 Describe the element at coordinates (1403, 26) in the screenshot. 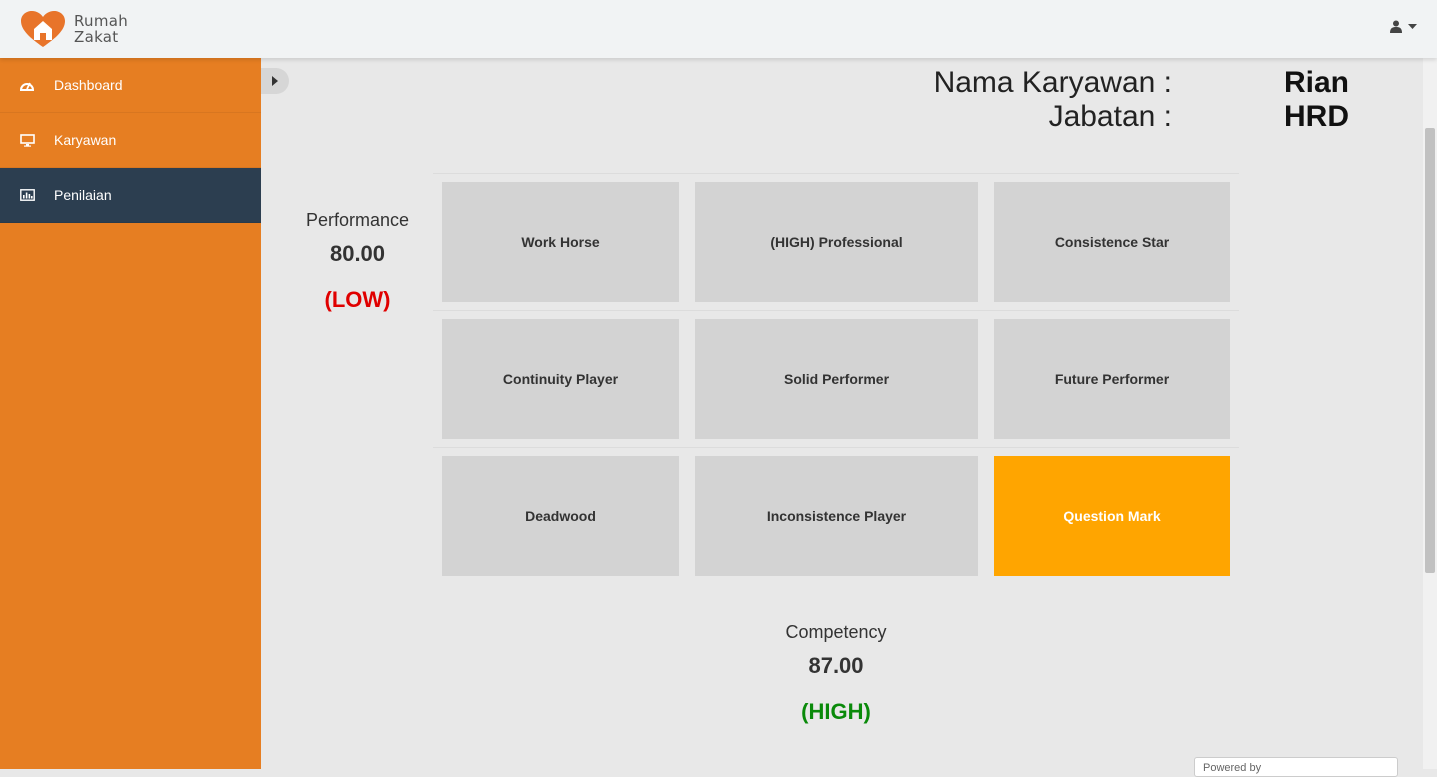

I see `user-menu` at that location.